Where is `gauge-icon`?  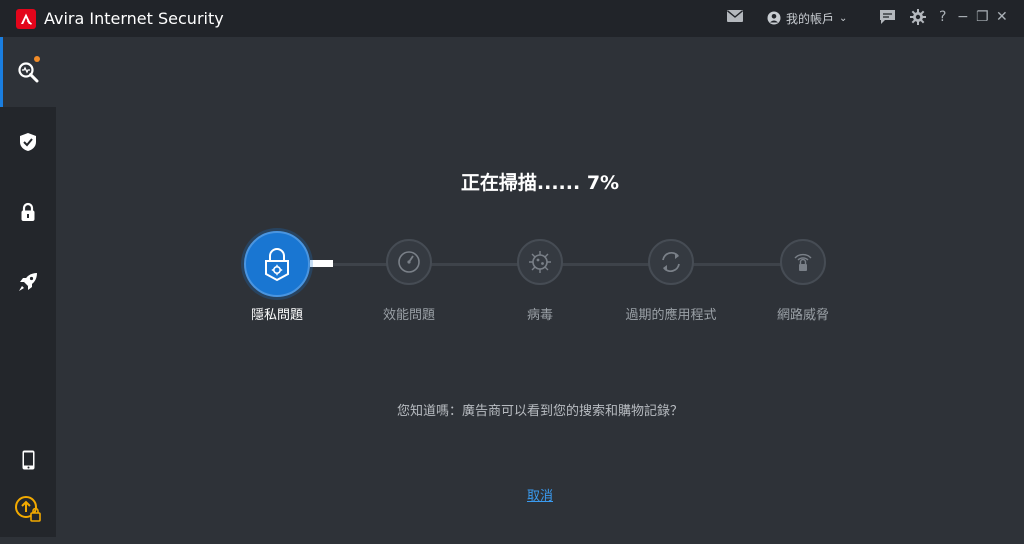
gauge-icon is located at coordinates (409, 262).